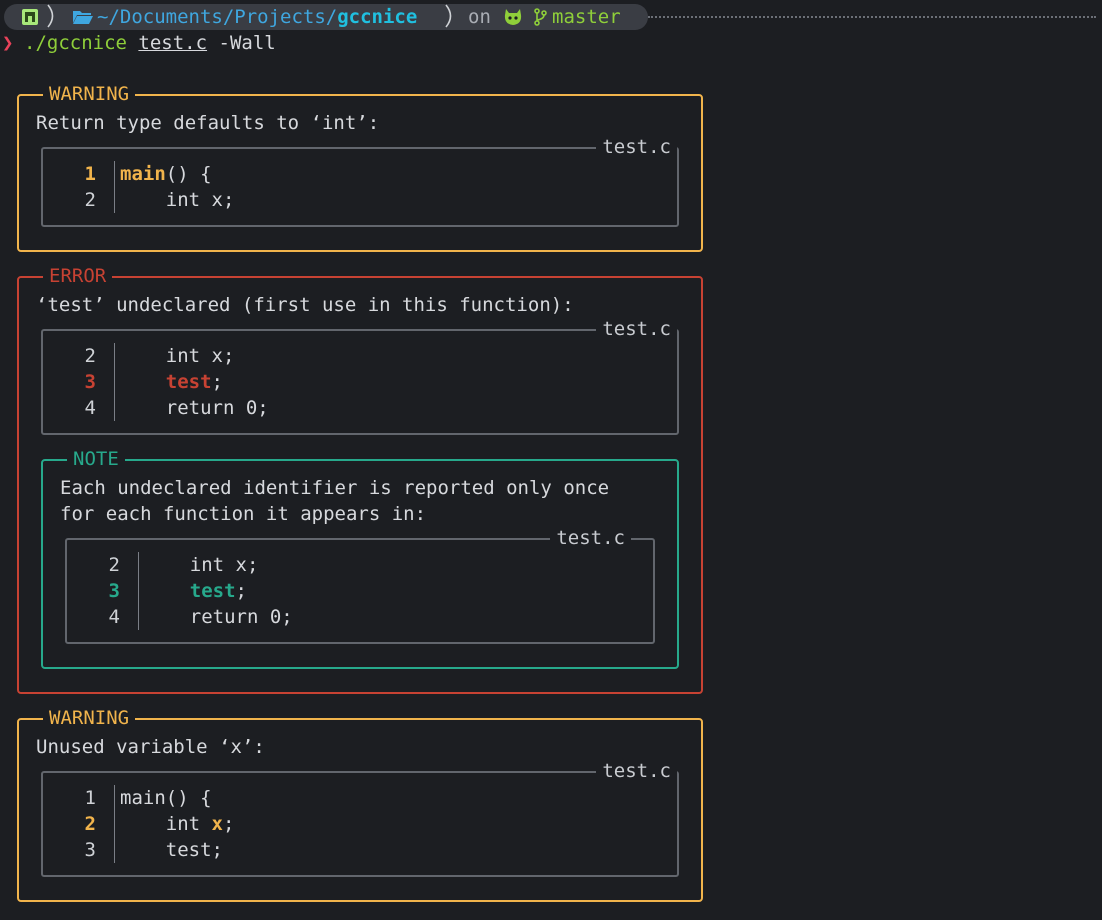 The height and width of the screenshot is (920, 1102). What do you see at coordinates (540, 17) in the screenshot?
I see `git-branch-icon` at bounding box center [540, 17].